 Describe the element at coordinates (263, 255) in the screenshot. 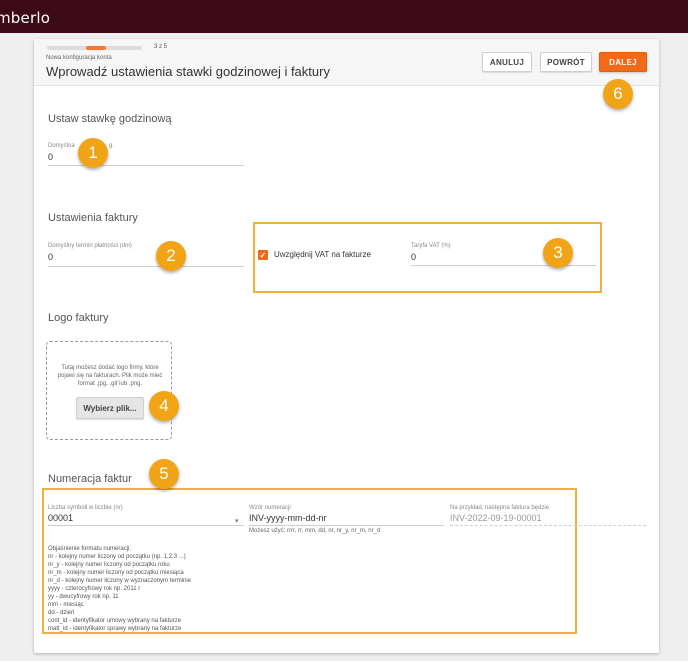

I see `vat-checkbox: ✓` at that location.